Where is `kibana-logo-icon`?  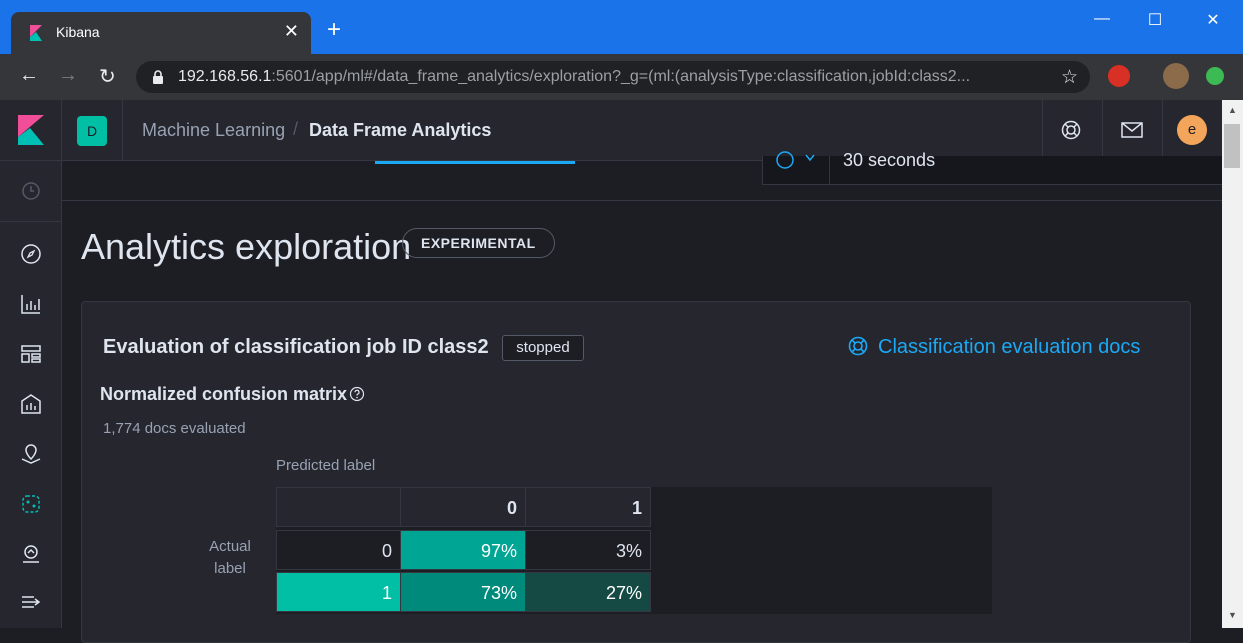
kibana-logo-icon is located at coordinates (36, 33).